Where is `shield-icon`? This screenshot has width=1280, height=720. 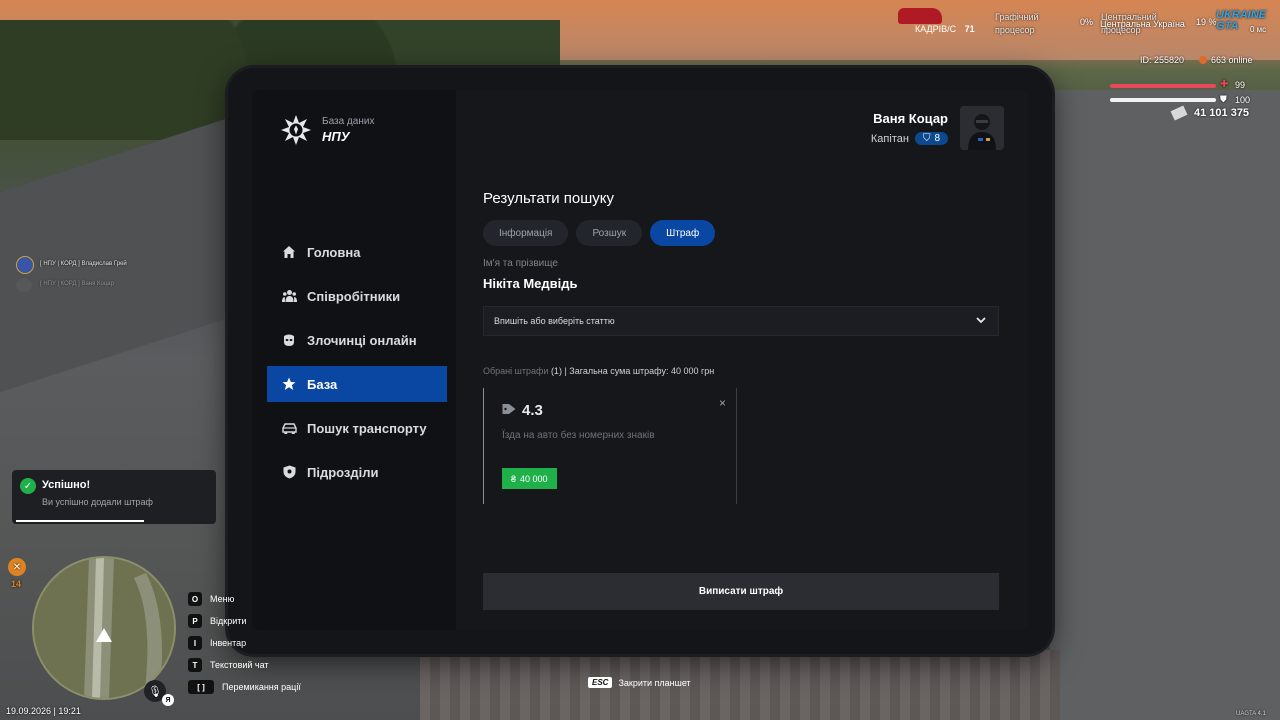 shield-icon is located at coordinates (289, 472).